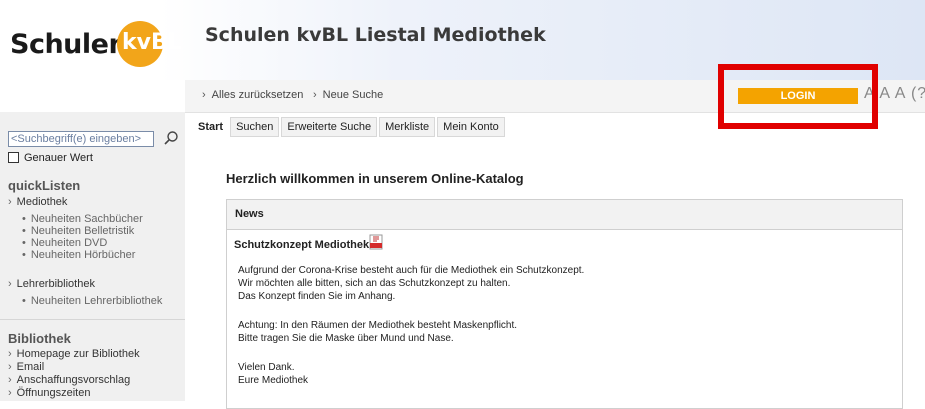 This screenshot has height=409, width=925. I want to click on tab-start: Start, so click(212, 127).